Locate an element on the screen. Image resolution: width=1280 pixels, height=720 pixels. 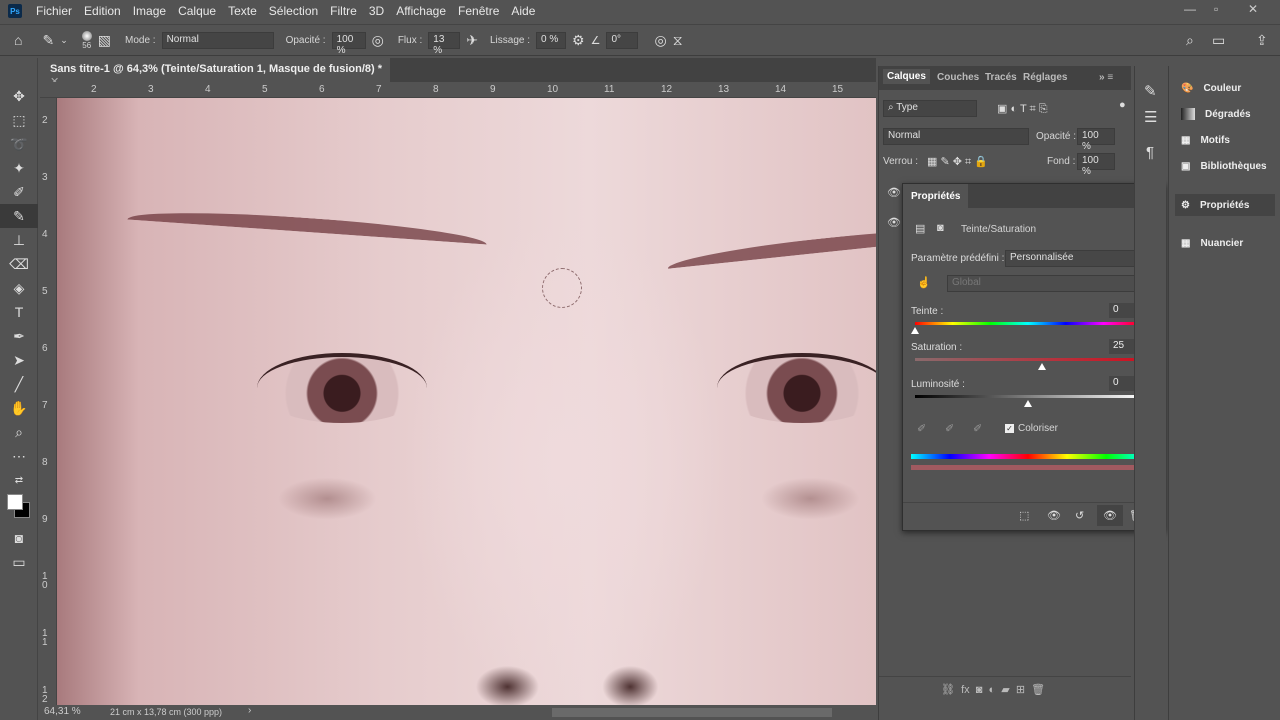
share-icon: ⇪ is located at coordinates (1262, 40).